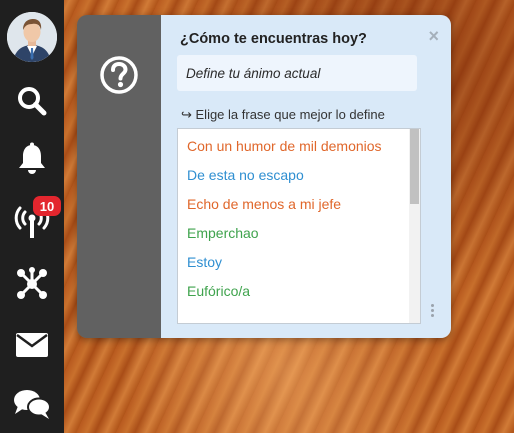  I want to click on messages-button, so click(32, 345).